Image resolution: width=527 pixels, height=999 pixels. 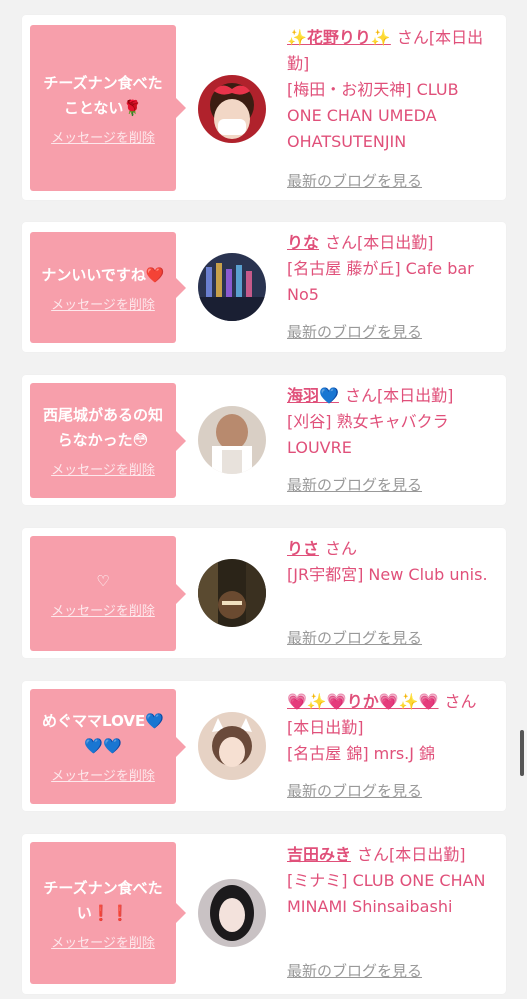 I want to click on cast-name-link: 海羽💙, so click(x=313, y=395).